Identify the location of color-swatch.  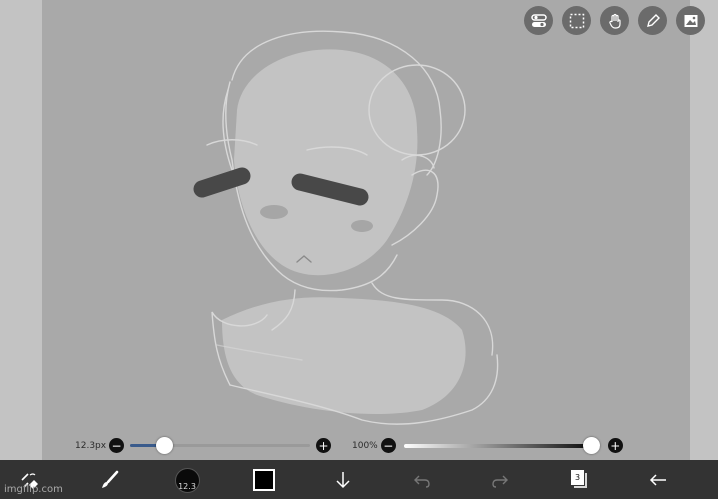
(264, 480).